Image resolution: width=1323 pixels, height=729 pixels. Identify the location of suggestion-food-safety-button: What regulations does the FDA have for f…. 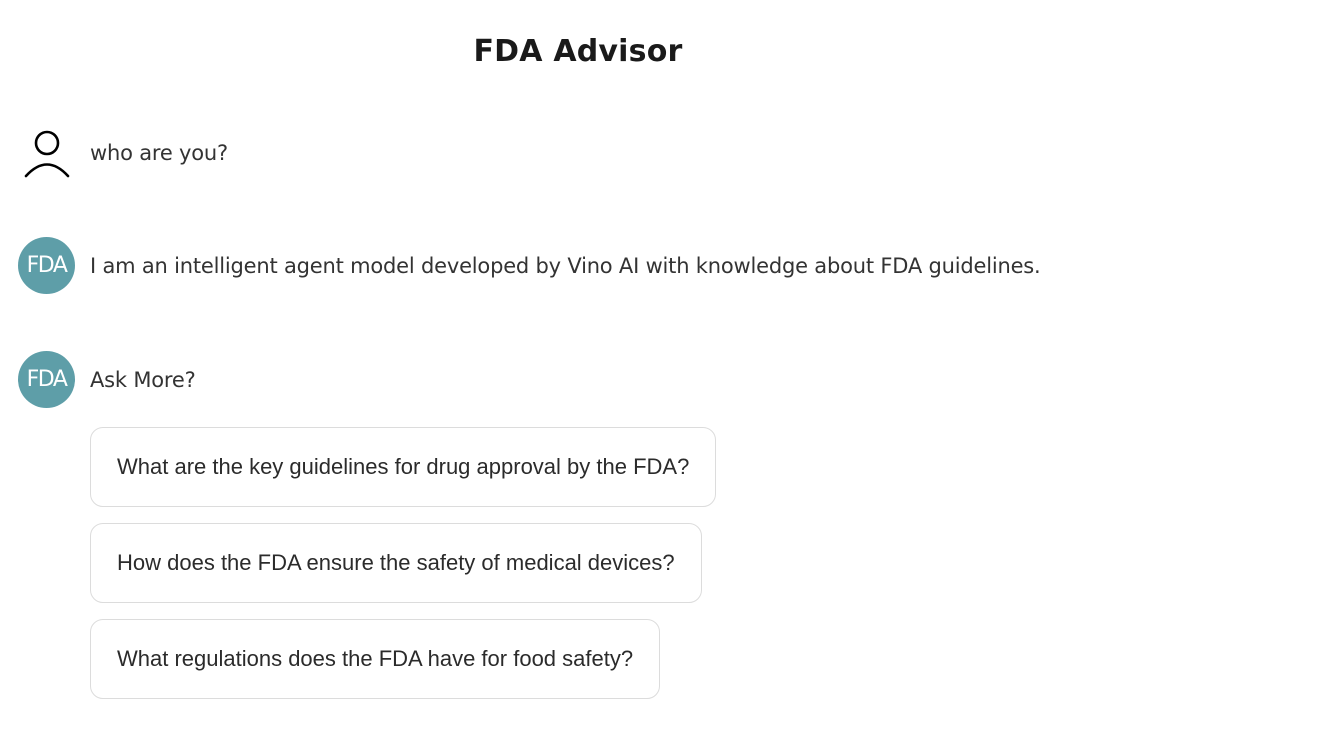
(375, 659).